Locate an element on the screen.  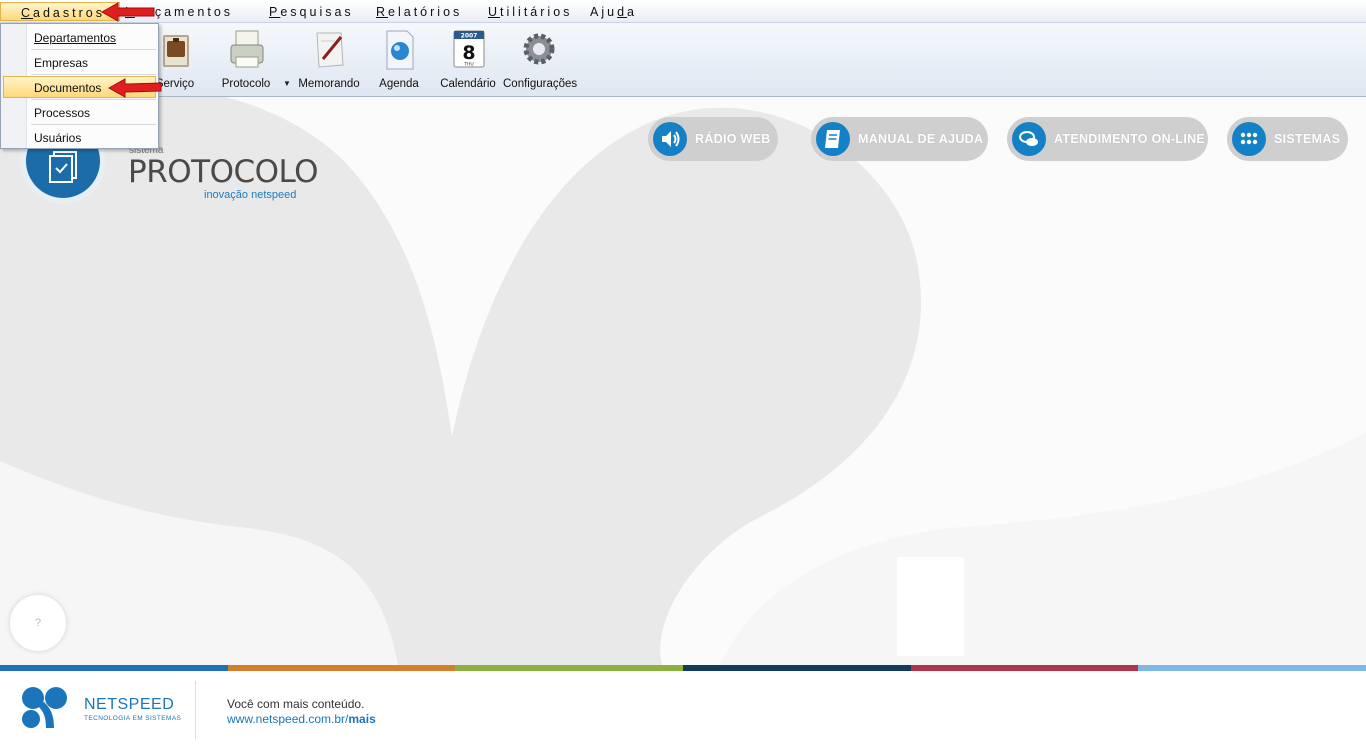
radio-web-button: RÁDIO WEB is located at coordinates (713, 139).